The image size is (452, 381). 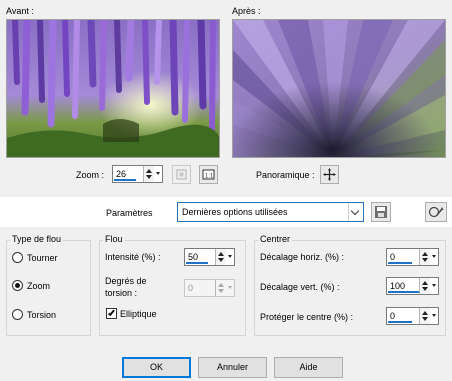 I want to click on center-title: Centrer, so click(x=275, y=239).